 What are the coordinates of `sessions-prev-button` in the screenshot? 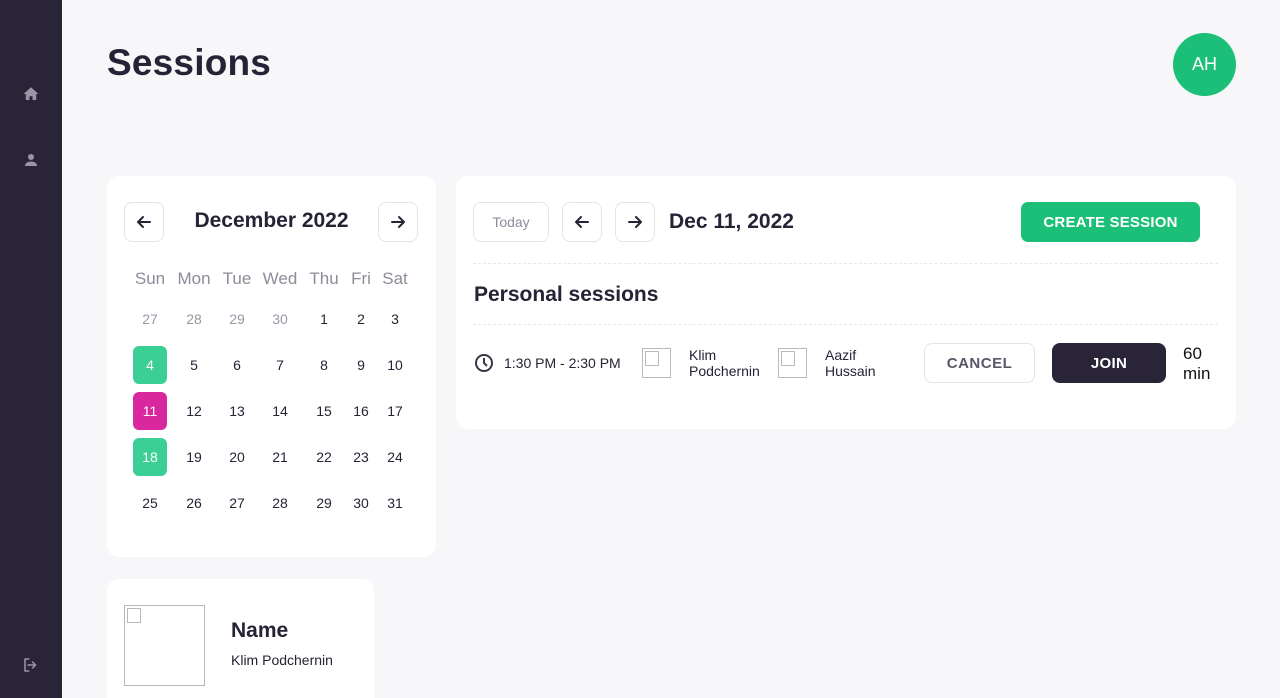 It's located at (582, 222).